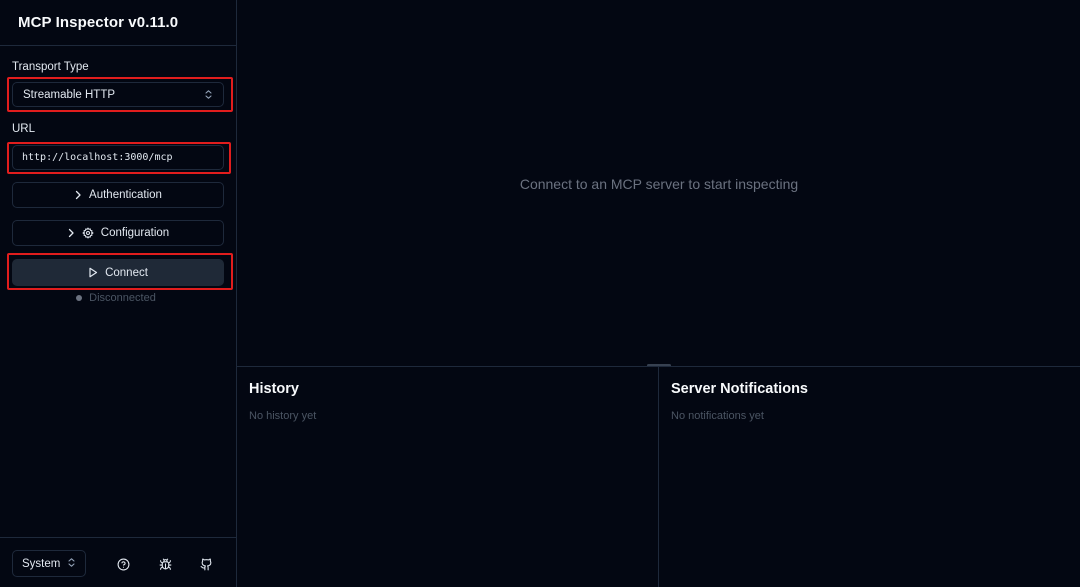  What do you see at coordinates (69, 94) in the screenshot?
I see `transport-type-value: Streamable HTTP` at bounding box center [69, 94].